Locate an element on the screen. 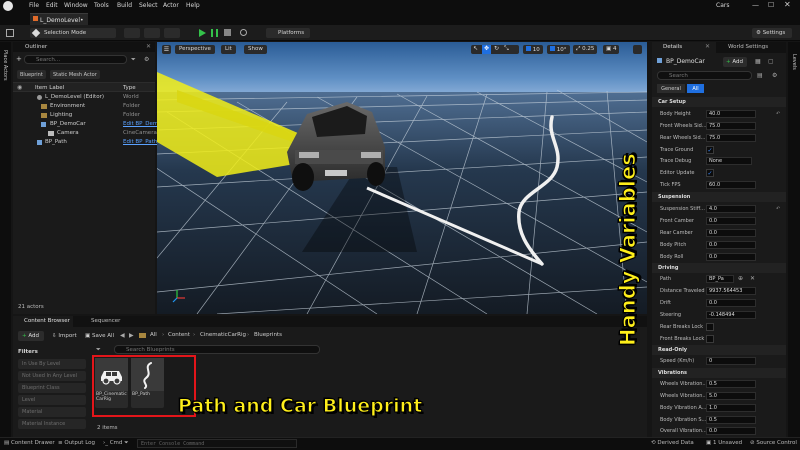 The image size is (800, 450). breadcrumb-cinematic: CinematicCarRig is located at coordinates (223, 335).